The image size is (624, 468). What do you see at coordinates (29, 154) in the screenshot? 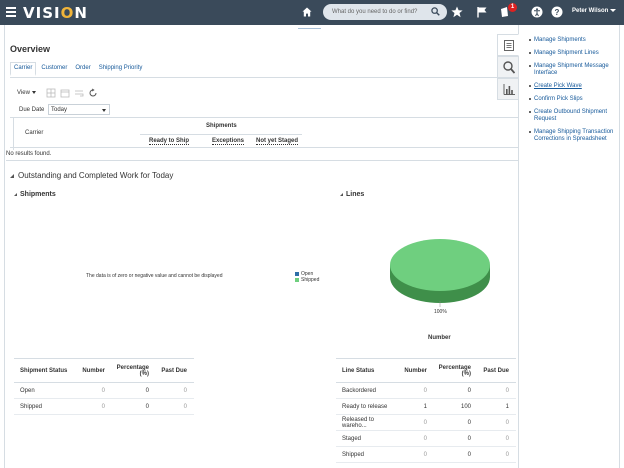
I see `empty-table-message: No results found.` at bounding box center [29, 154].